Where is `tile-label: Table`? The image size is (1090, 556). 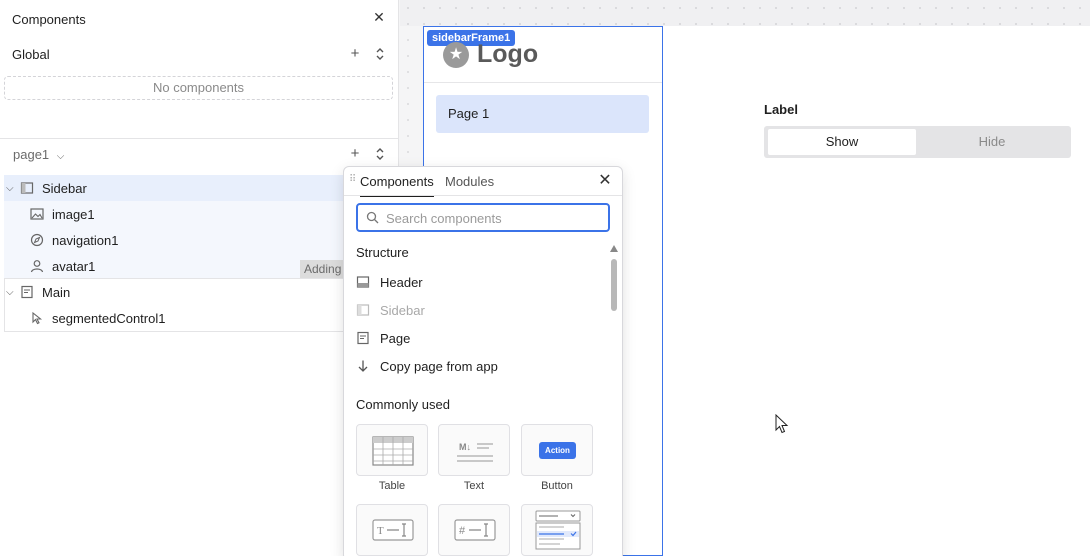 tile-label: Table is located at coordinates (392, 486).